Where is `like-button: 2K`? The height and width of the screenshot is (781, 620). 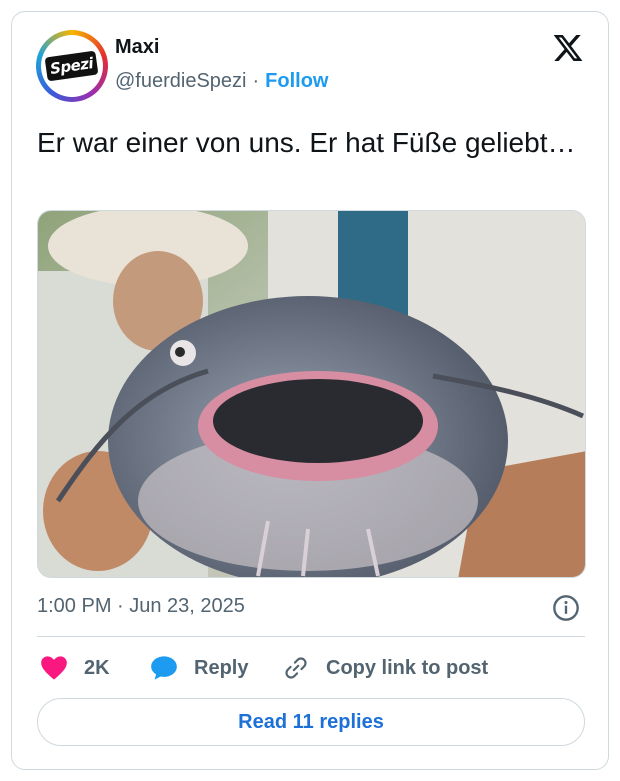
like-button: 2K is located at coordinates (75, 668).